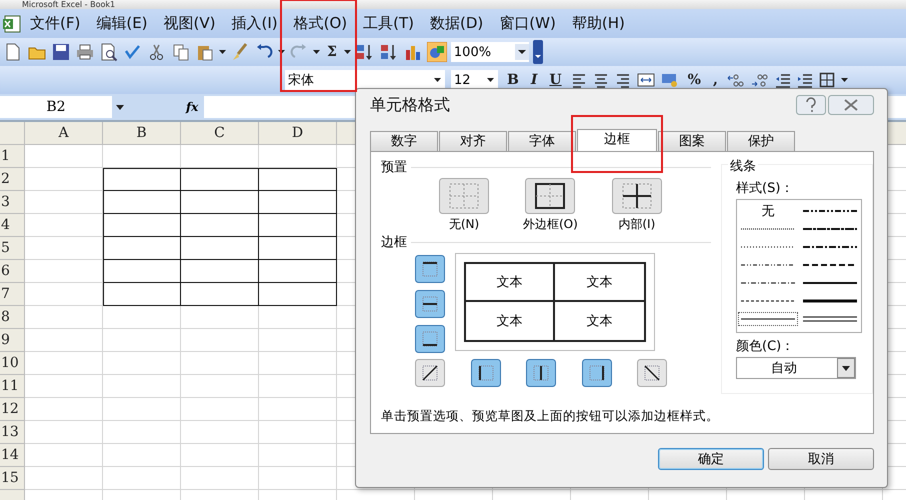 This screenshot has width=906, height=500. Describe the element at coordinates (12, 409) in the screenshot. I see `row-header: 12` at that location.